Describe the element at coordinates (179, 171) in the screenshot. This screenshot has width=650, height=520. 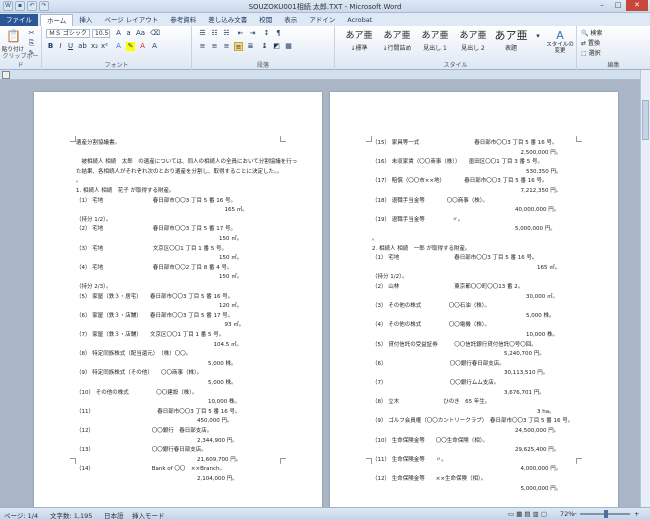
I see `document-line: た結果、各相続人がそれぞれ次のとおり遺産を分割し、取得することに決定した。。` at that location.